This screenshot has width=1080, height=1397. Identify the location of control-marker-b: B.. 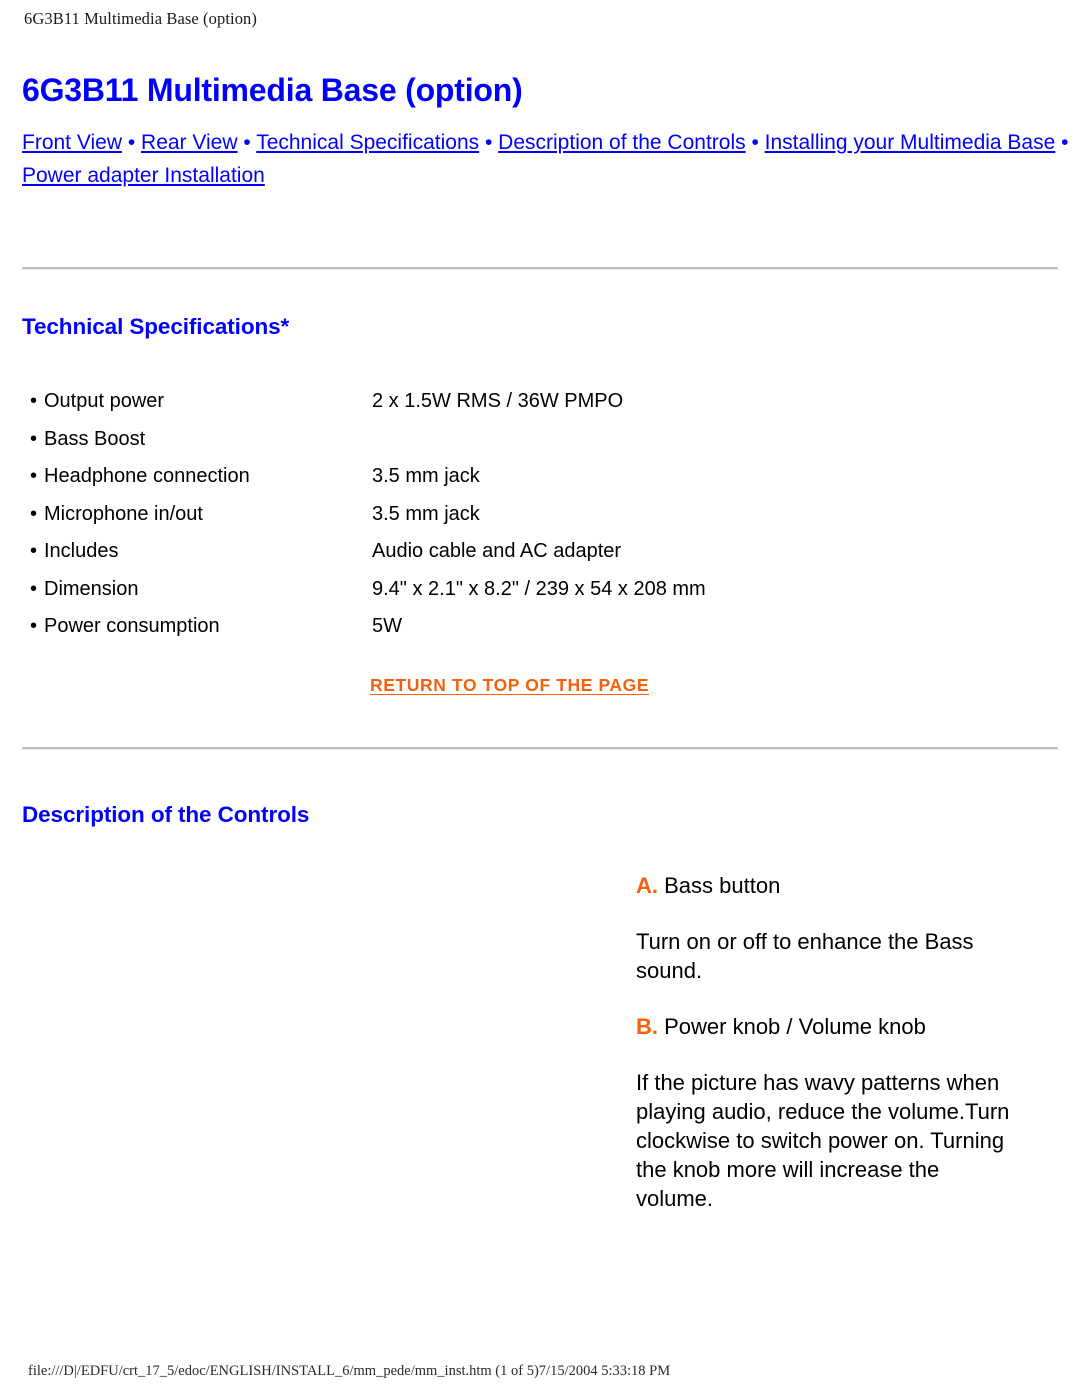
(647, 1026).